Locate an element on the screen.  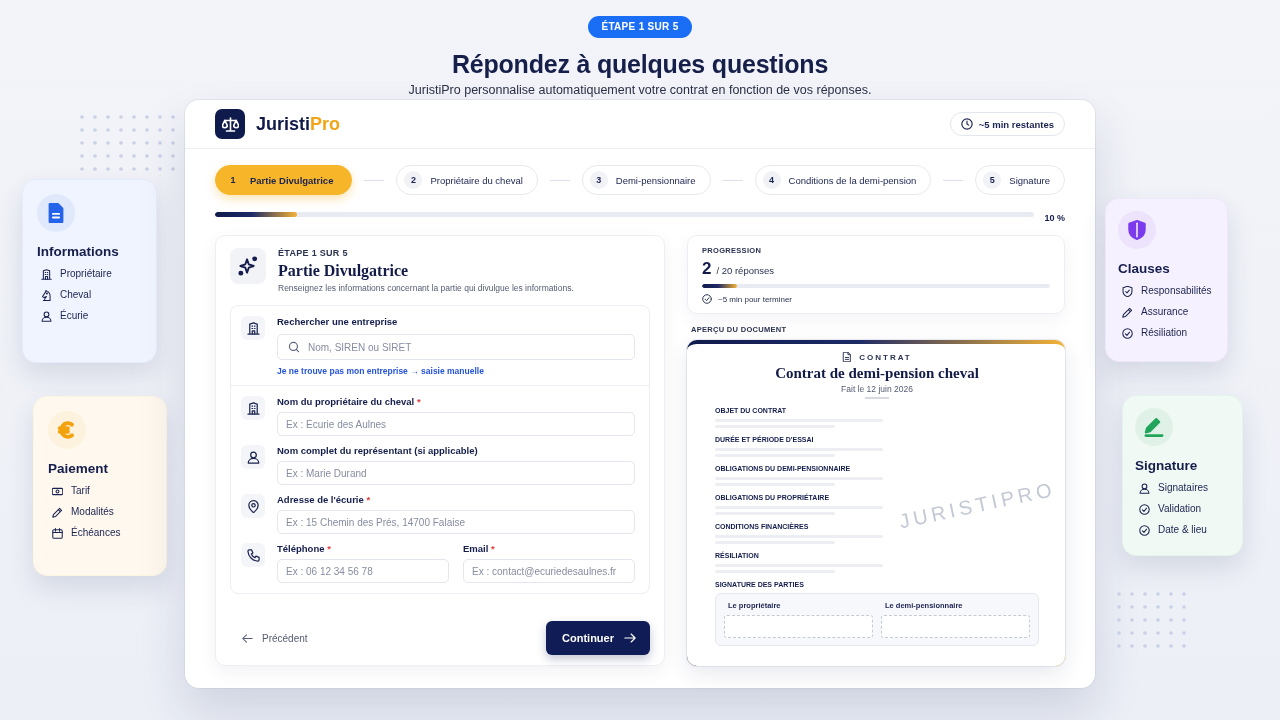
field-label: Téléphone * is located at coordinates (304, 549).